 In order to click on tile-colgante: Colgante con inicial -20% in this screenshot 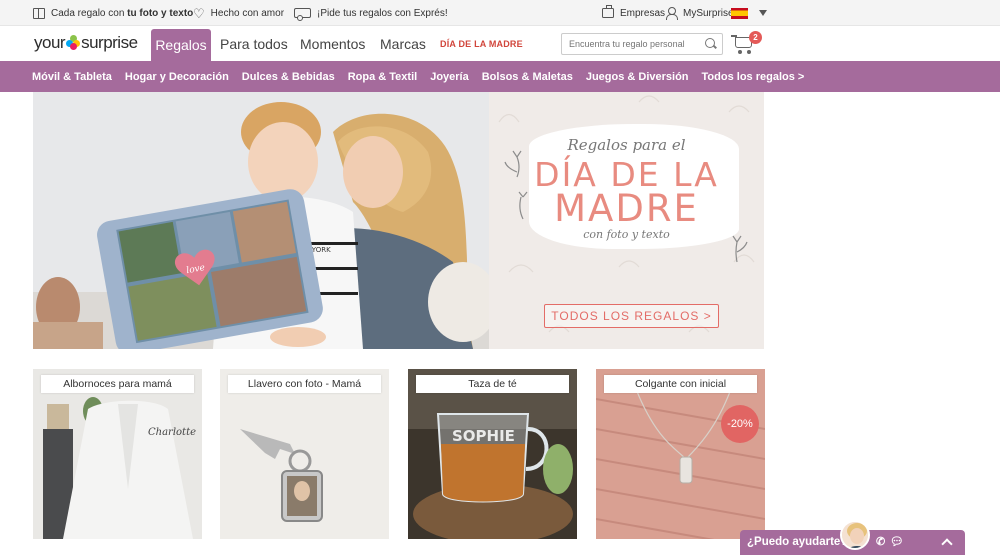, I will do `click(680, 454)`.